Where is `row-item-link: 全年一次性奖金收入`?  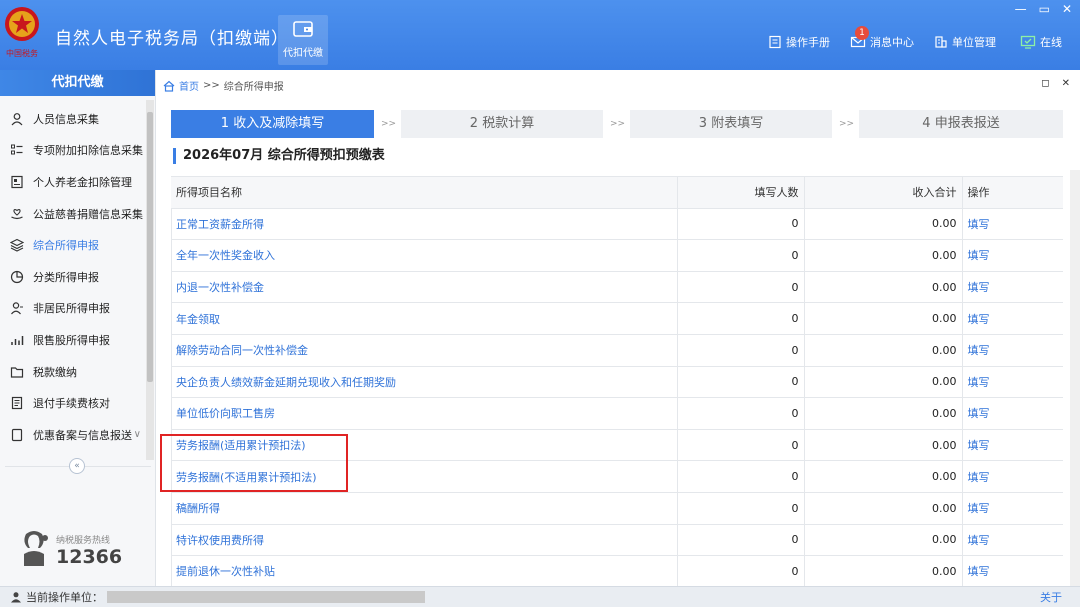
row-item-link: 全年一次性奖金收入 is located at coordinates (225, 255).